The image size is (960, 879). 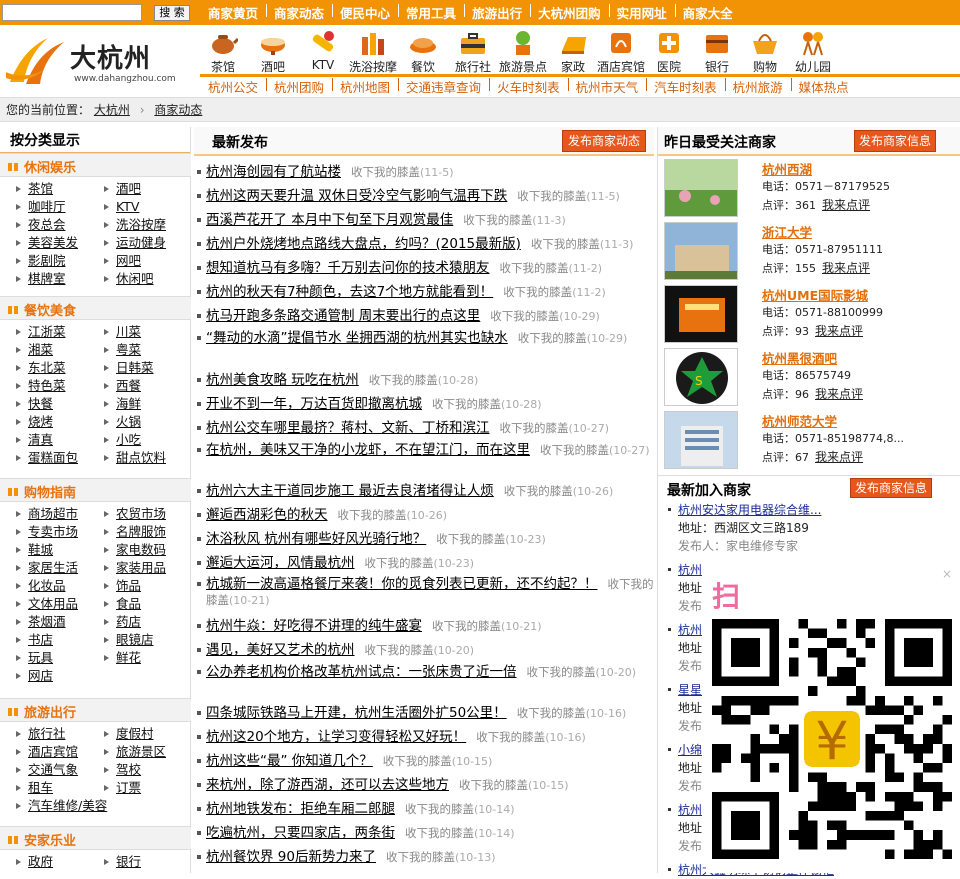 What do you see at coordinates (368, 450) in the screenshot?
I see `news-title-link: 在杭州，美味又干净的小龙虾，不在望江门，而在这里` at bounding box center [368, 450].